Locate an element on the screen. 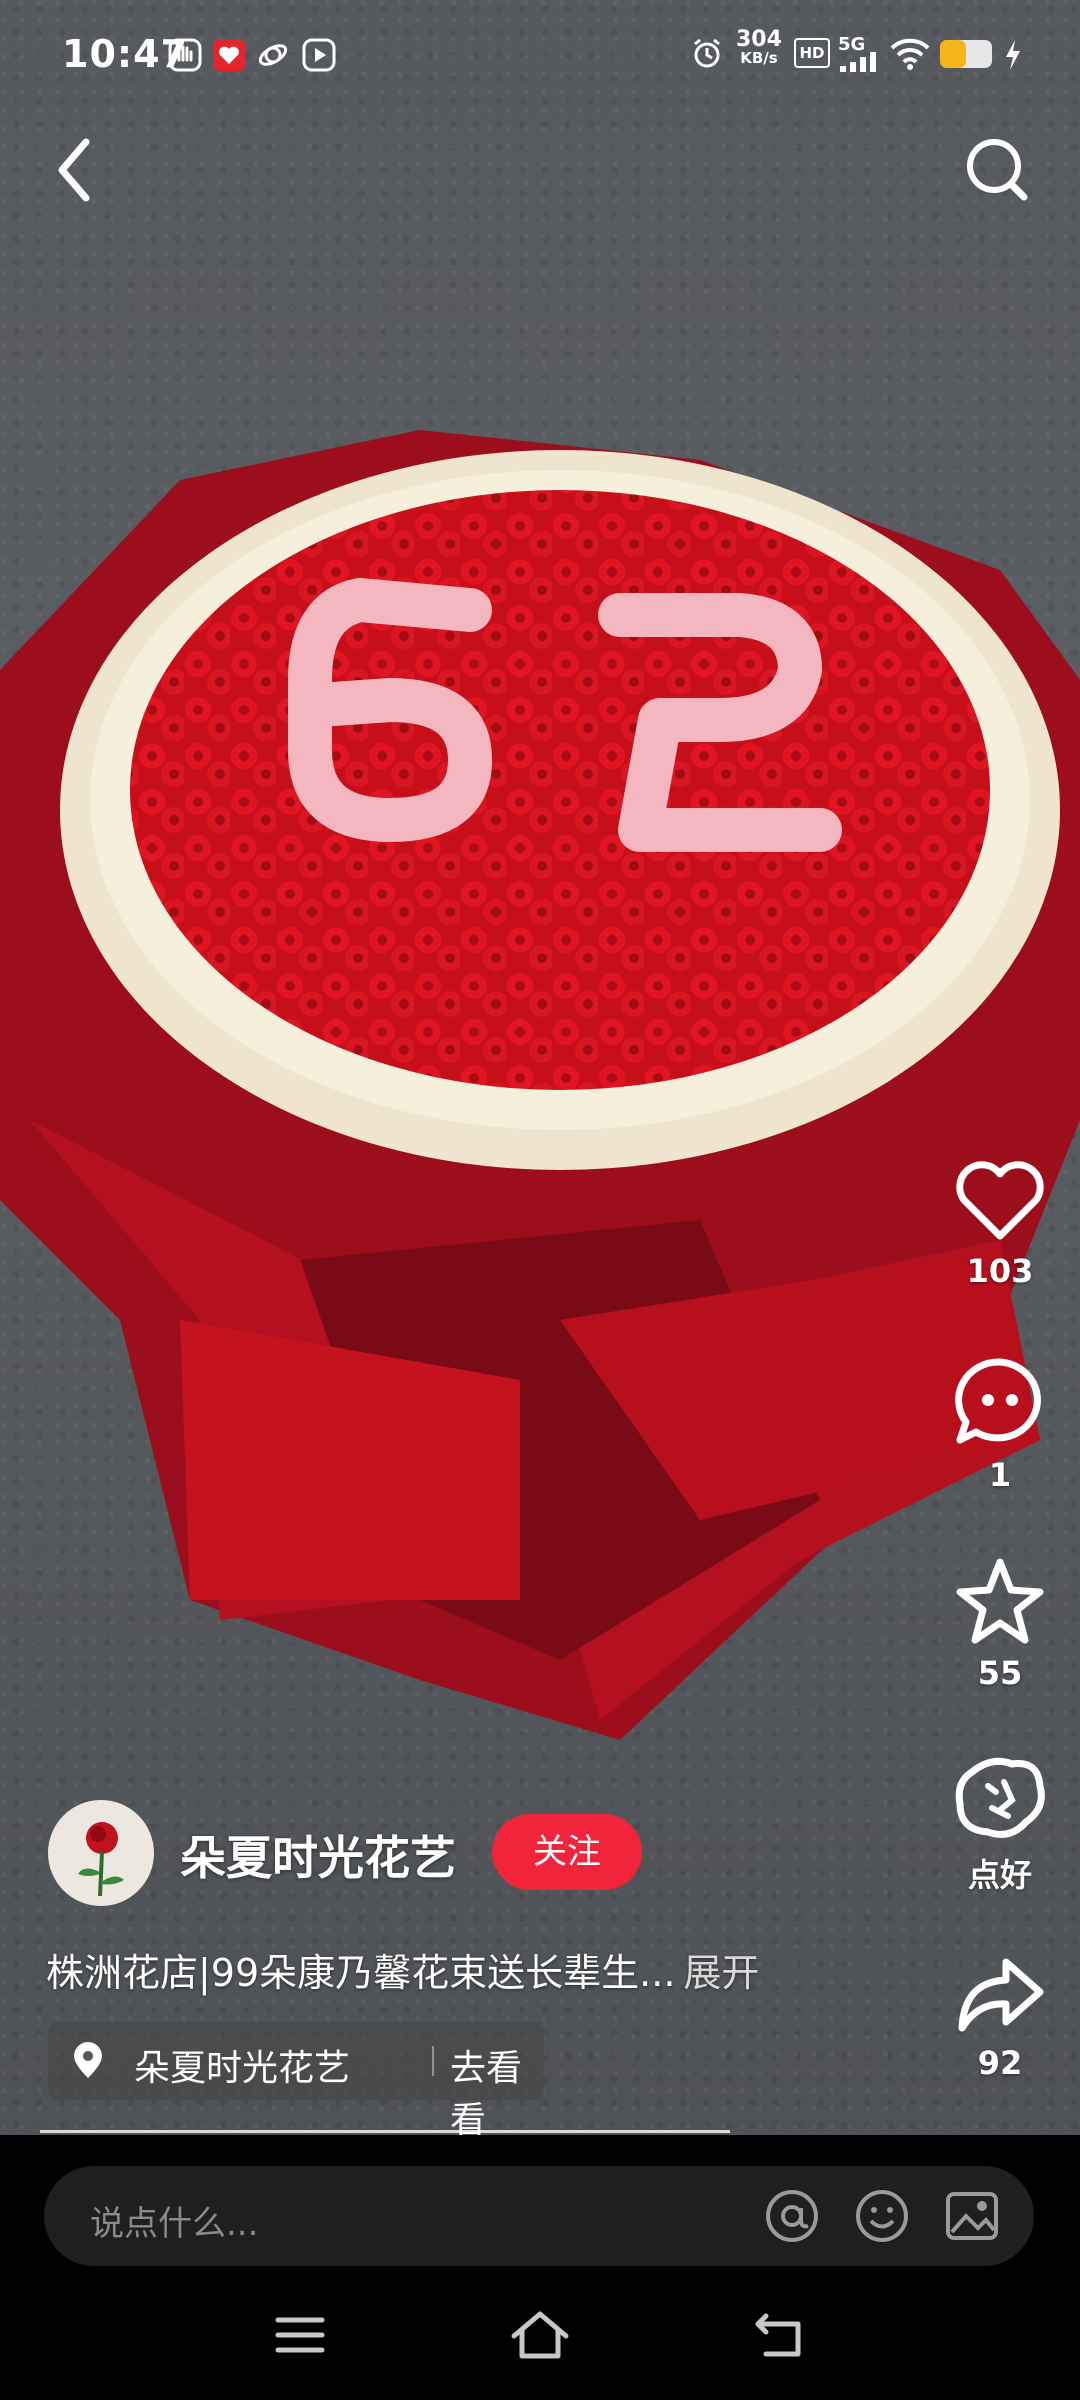 This screenshot has width=1080, height=2400. search-icon is located at coordinates (997, 170).